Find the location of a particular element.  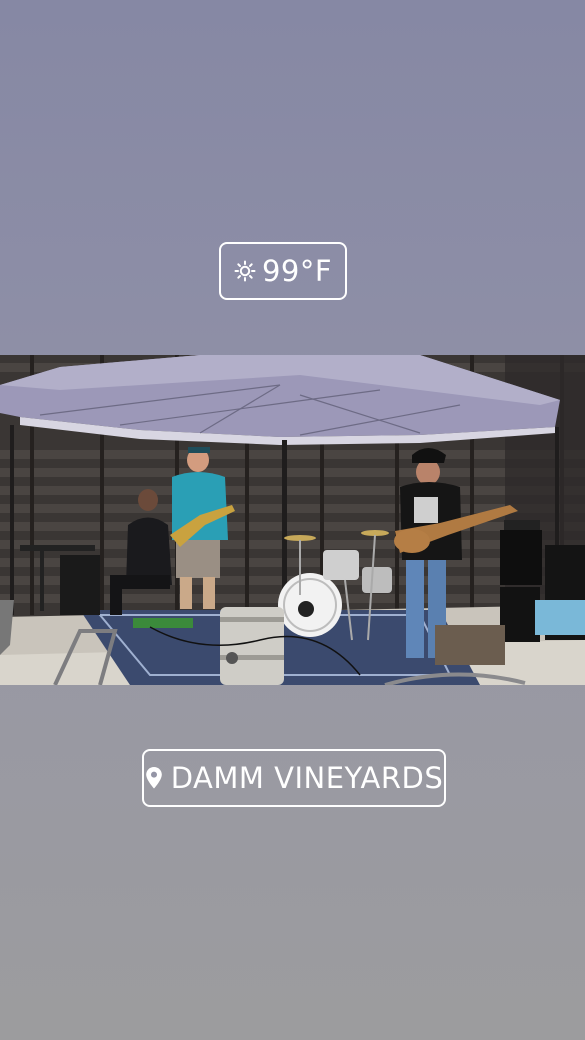

location-pin-icon is located at coordinates (154, 778).